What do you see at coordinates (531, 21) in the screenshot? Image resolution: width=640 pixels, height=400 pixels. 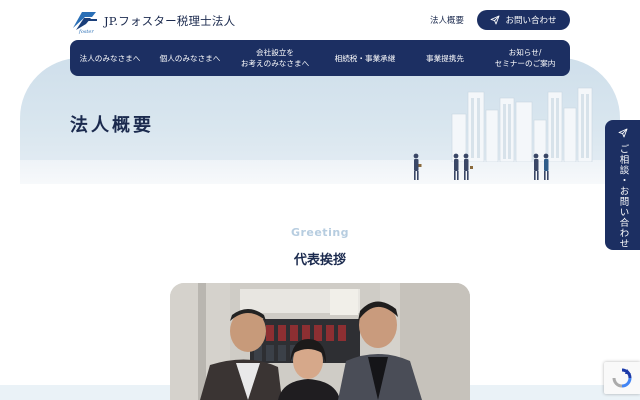 I see `contact-button-label: お問い合わせ` at bounding box center [531, 21].